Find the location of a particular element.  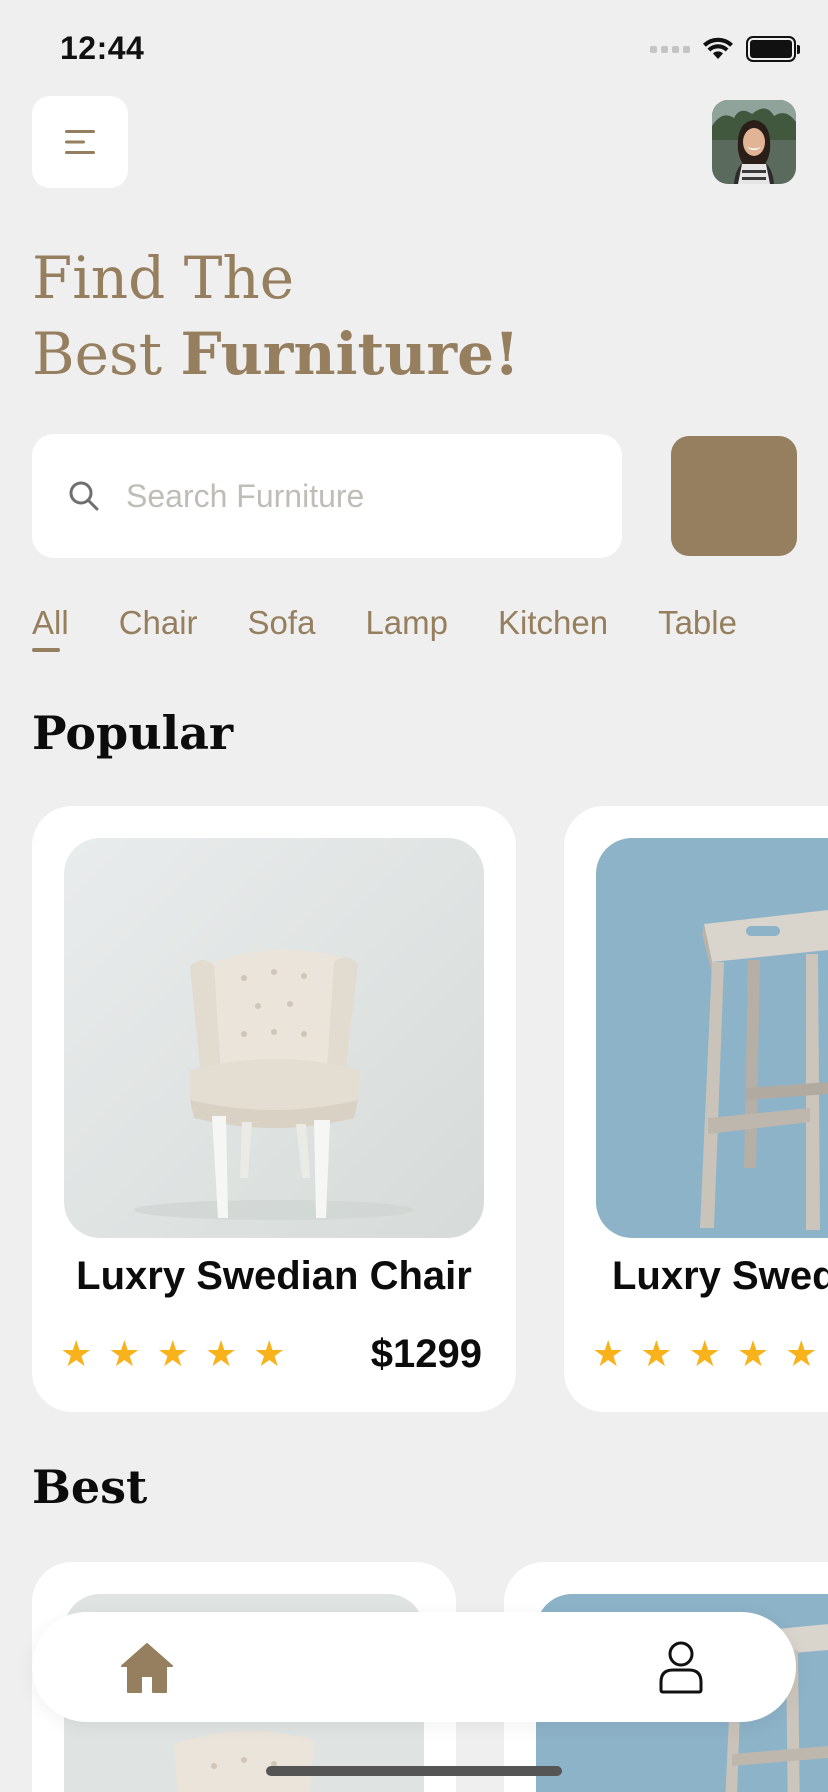

headline-line-2-regular: Best is located at coordinates (106, 354).